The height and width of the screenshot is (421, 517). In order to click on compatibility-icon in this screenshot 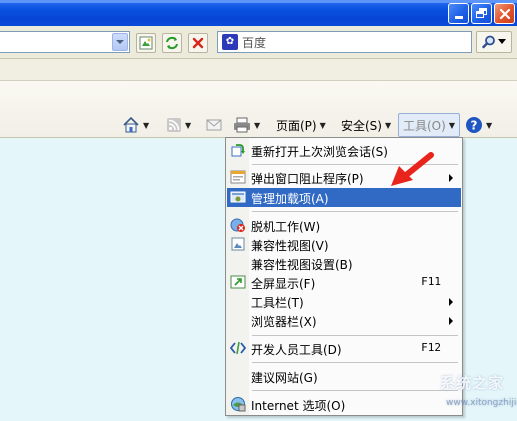, I will do `click(146, 43)`.